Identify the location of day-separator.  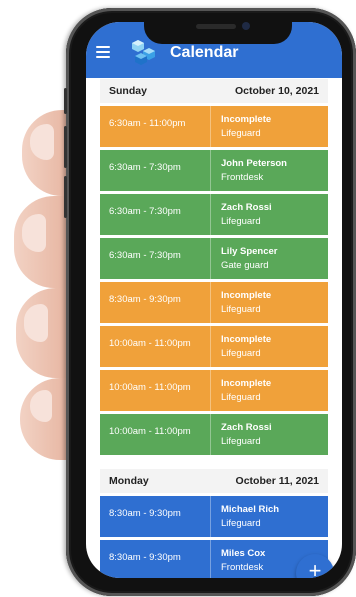
(214, 463).